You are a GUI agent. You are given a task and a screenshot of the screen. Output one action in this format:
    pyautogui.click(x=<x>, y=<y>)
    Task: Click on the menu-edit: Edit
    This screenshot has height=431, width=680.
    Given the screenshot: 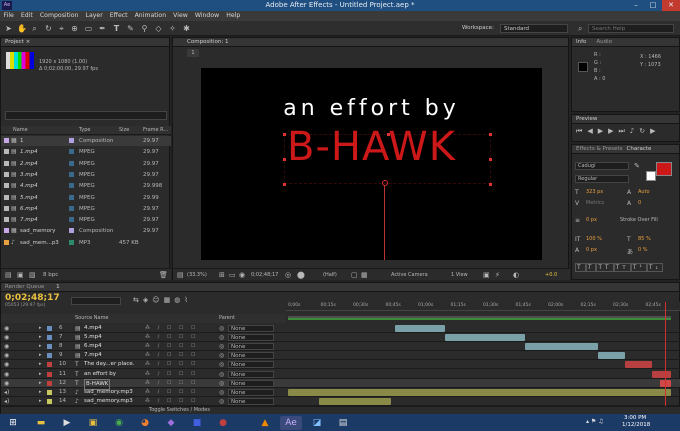 What is the action you would take?
    pyautogui.click(x=26, y=16)
    